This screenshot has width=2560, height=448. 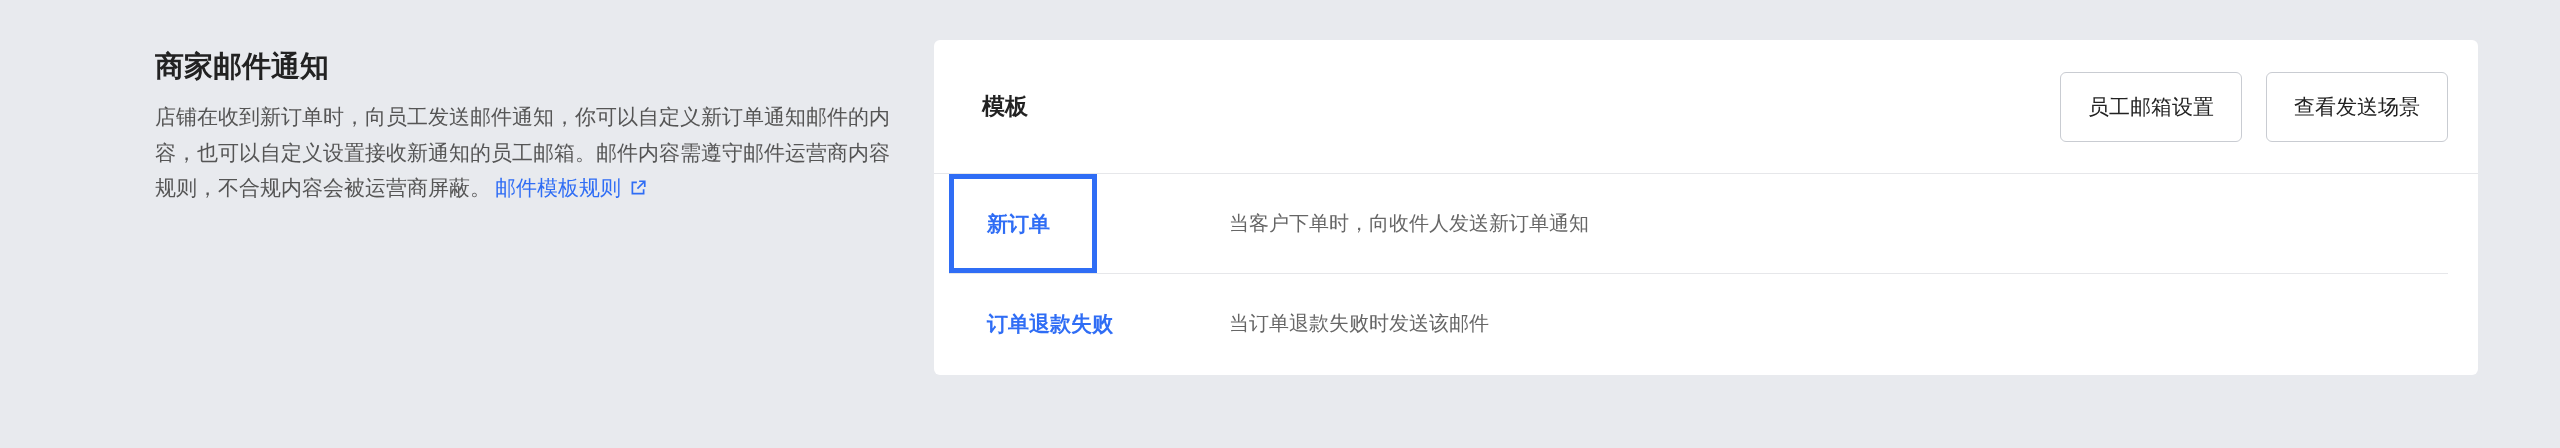 What do you see at coordinates (1005, 106) in the screenshot?
I see `card-title: 模板` at bounding box center [1005, 106].